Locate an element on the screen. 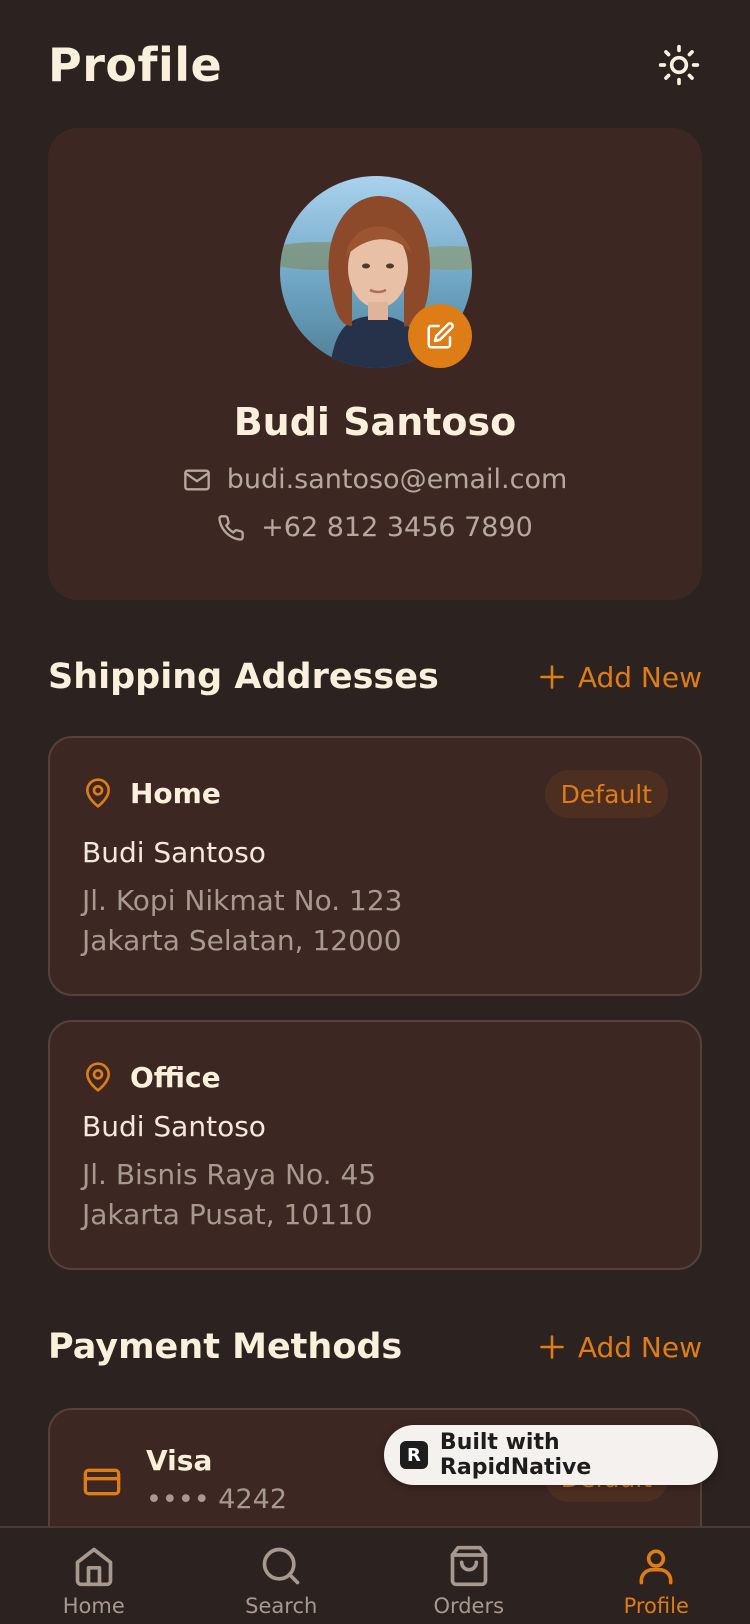  theme-toggle-button is located at coordinates (679, 65).